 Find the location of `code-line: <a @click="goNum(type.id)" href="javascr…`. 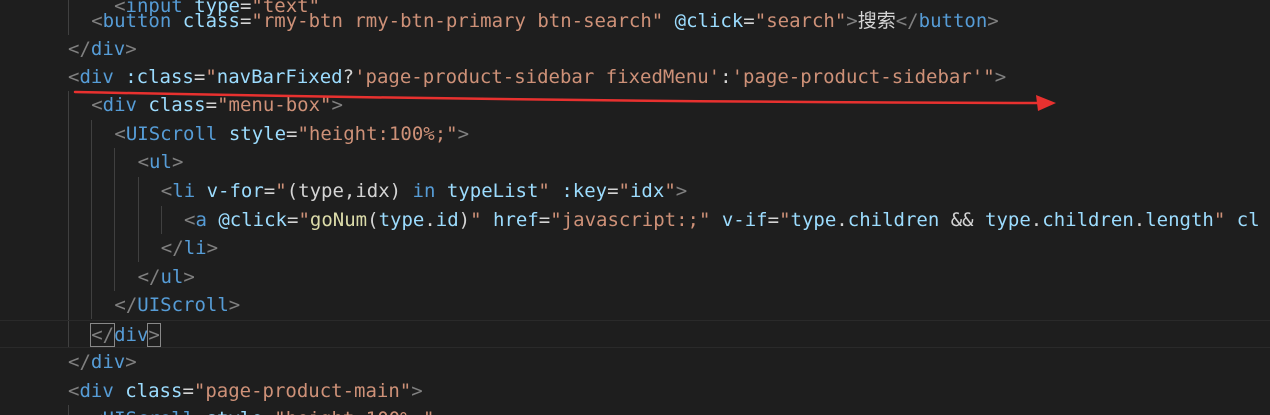

code-line: <a @click="goNum(type.id)" href="javascr… is located at coordinates (635, 220).